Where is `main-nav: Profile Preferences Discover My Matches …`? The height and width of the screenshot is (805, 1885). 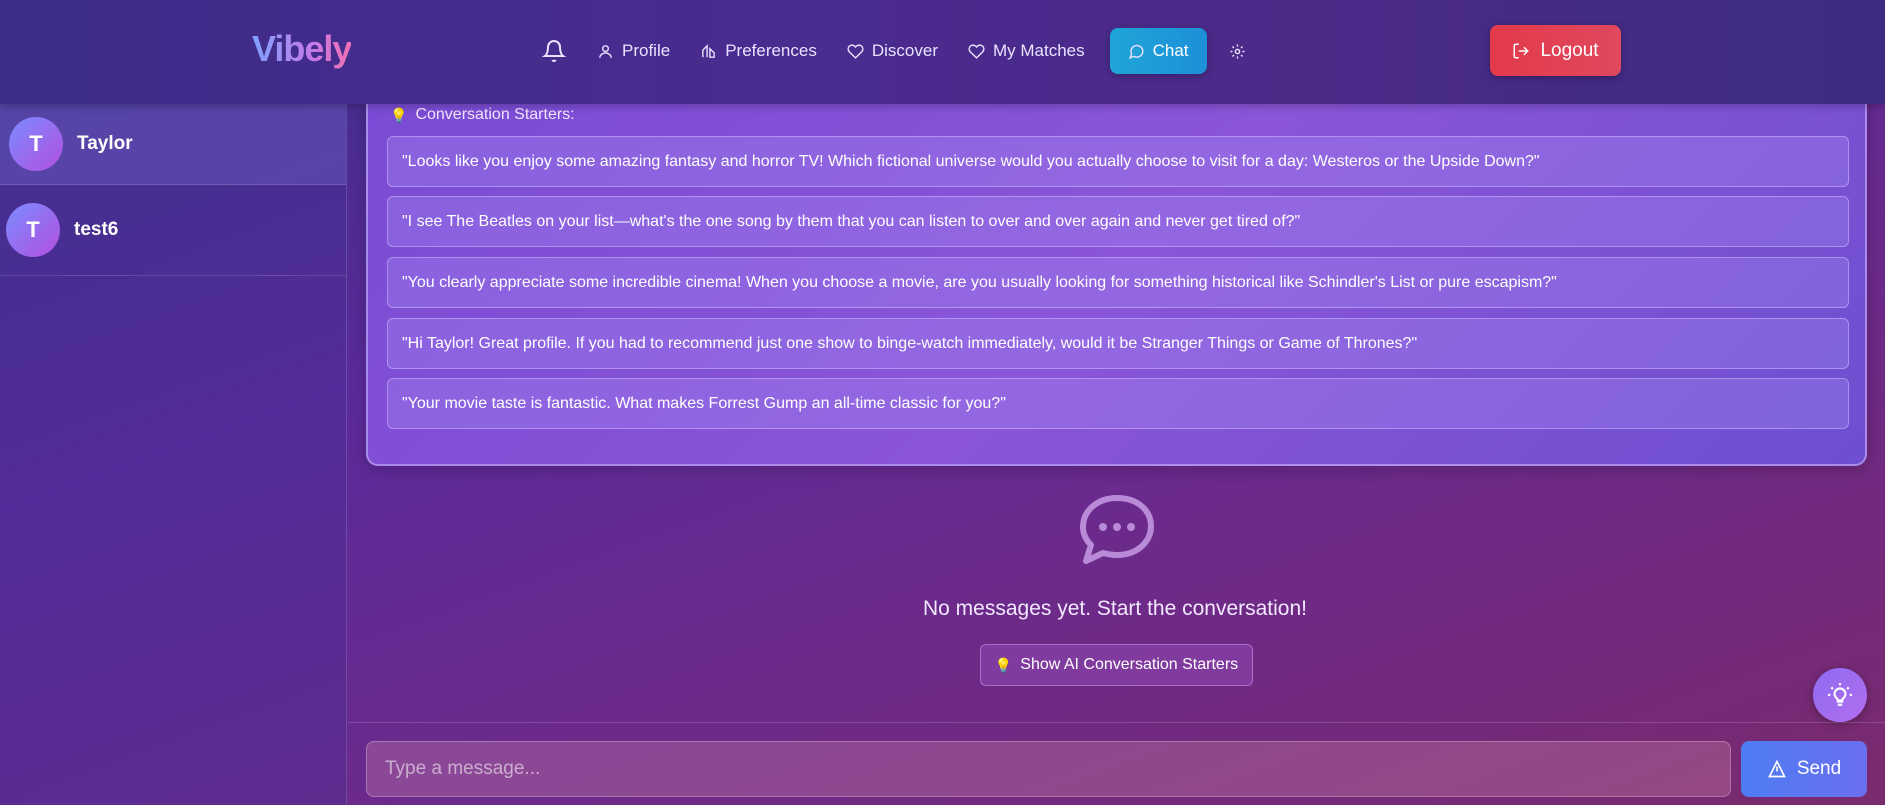 main-nav: Profile Preferences Discover My Matches … is located at coordinates (897, 51).